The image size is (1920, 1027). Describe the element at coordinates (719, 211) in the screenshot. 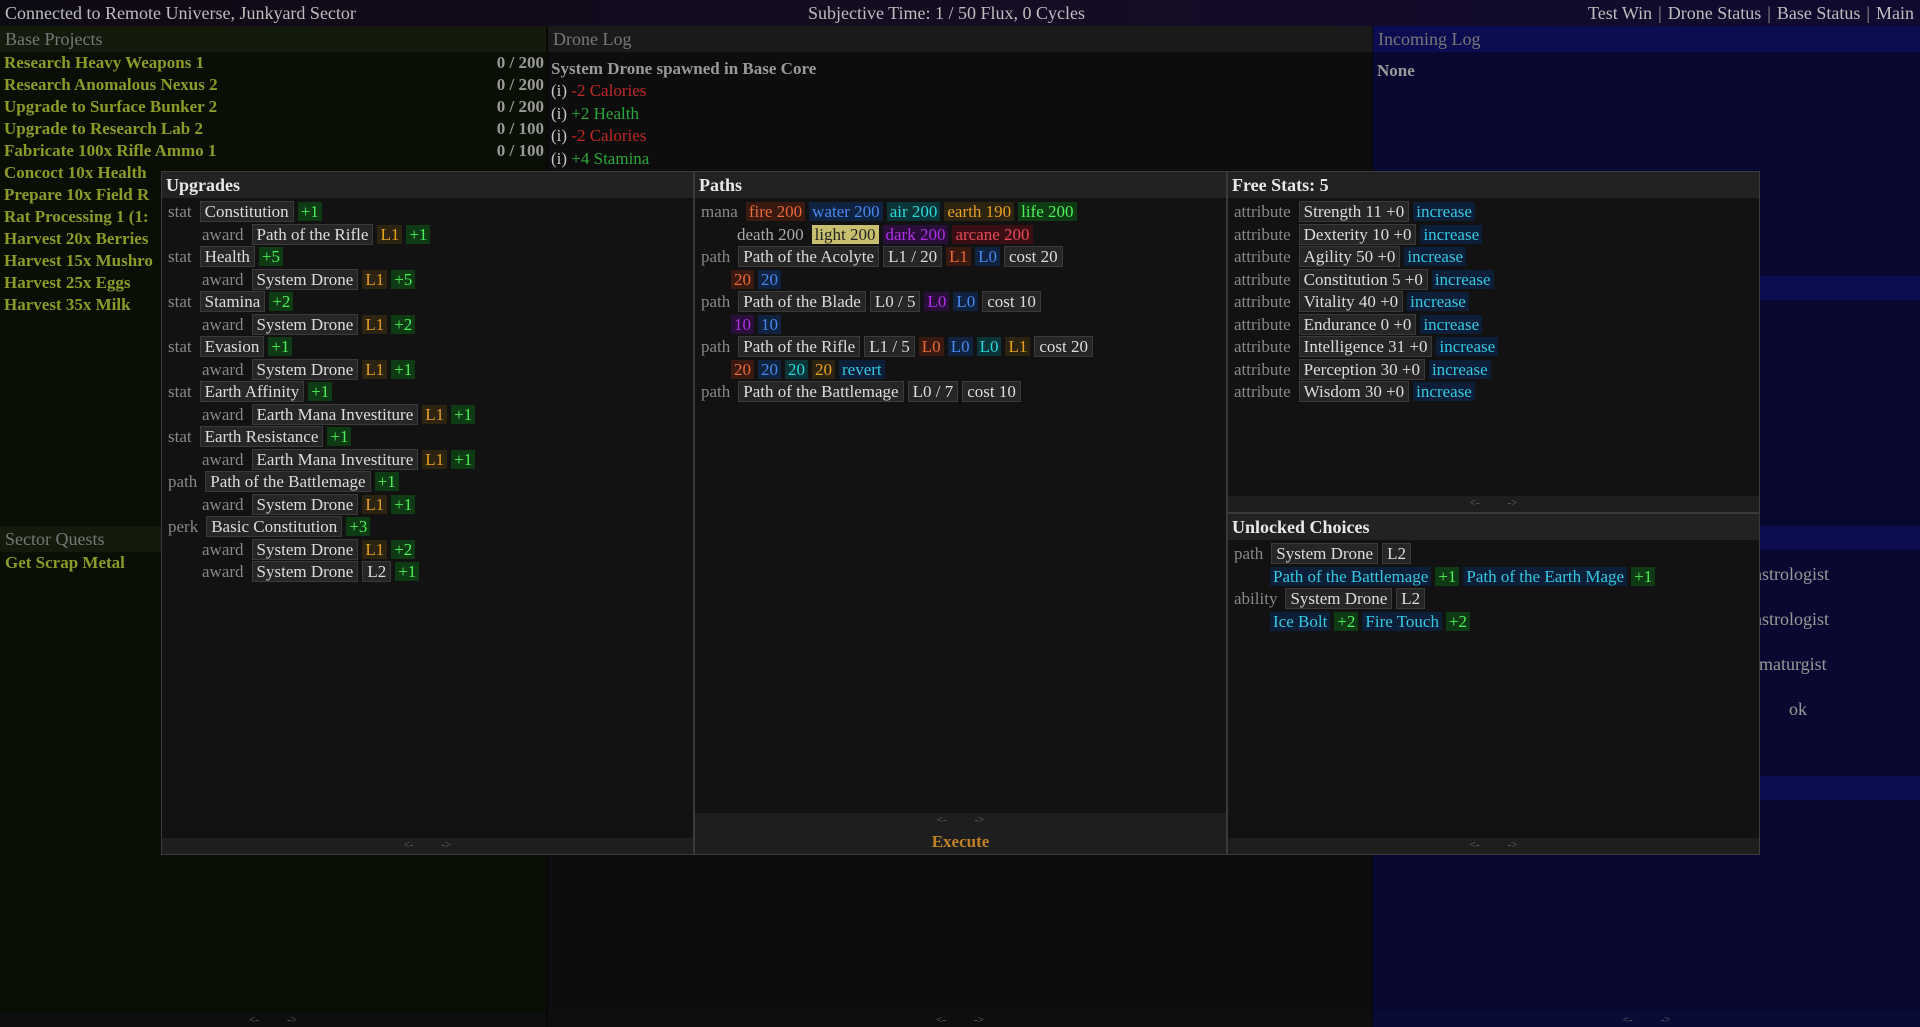

I see `mana-label: mana` at that location.